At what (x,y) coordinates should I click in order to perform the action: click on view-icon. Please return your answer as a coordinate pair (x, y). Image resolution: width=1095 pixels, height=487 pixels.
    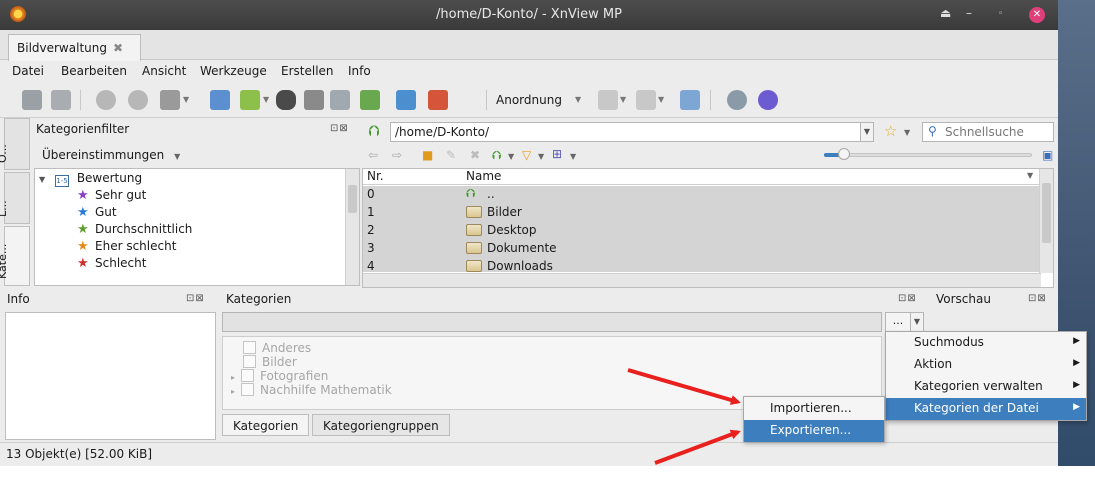
    Looking at the image, I should click on (32, 100).